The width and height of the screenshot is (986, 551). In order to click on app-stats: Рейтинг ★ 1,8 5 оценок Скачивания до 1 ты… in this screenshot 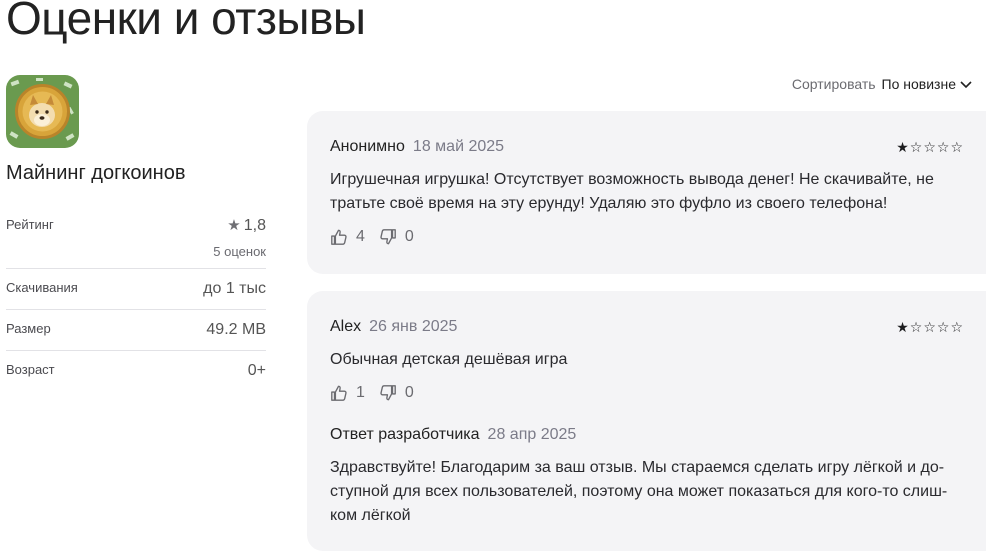, I will do `click(136, 300)`.